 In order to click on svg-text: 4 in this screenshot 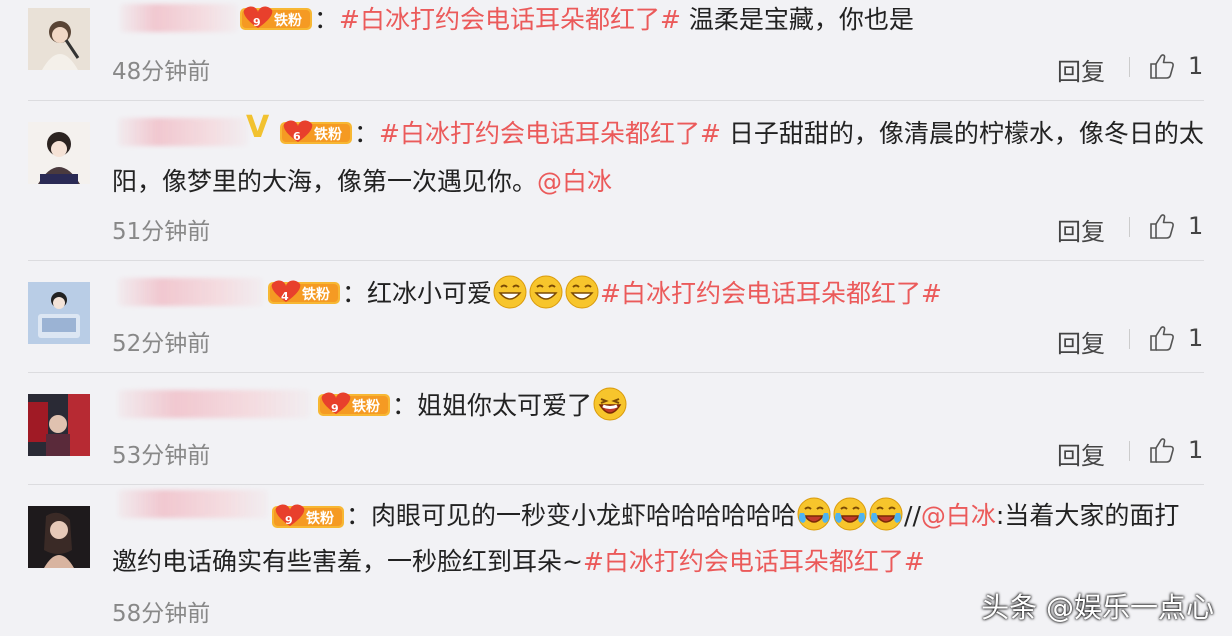, I will do `click(285, 296)`.